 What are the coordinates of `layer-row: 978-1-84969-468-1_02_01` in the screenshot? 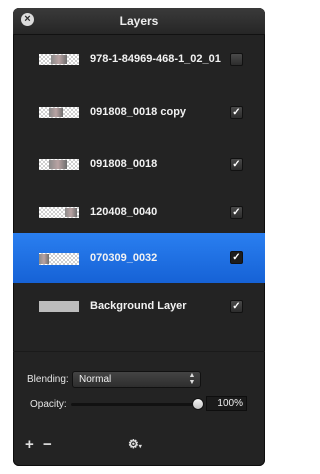 It's located at (139, 60).